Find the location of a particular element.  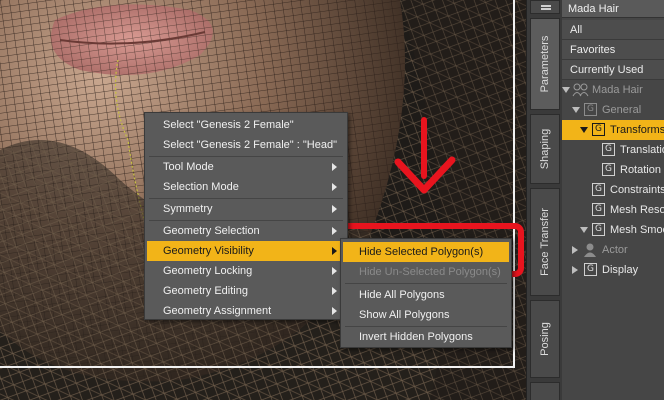

menu-item-select-head: Select "Genesis 2 Female" : "Head" is located at coordinates (246, 145).